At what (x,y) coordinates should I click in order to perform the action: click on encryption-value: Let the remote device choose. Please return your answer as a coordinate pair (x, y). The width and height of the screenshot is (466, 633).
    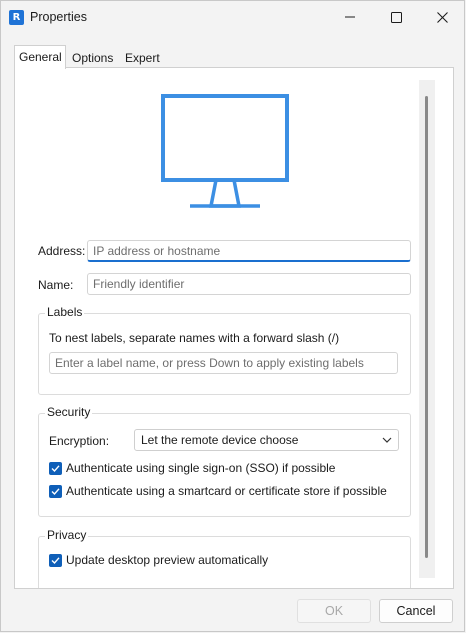
    Looking at the image, I should click on (220, 440).